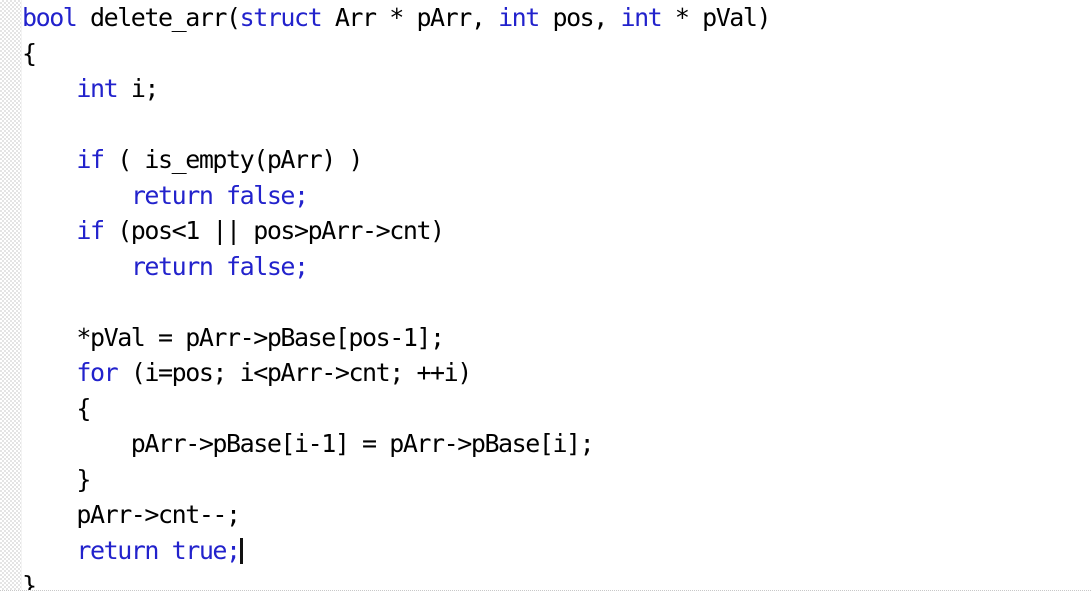 The height and width of the screenshot is (591, 1091). What do you see at coordinates (556, 89) in the screenshot?
I see `code-line: int i;` at bounding box center [556, 89].